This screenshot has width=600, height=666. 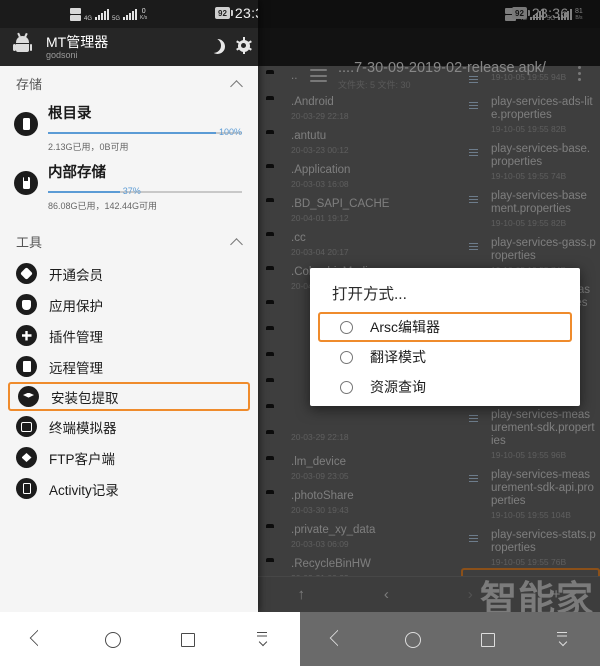 I want to click on status-bar-left-group: 92 23:36, so click(x=236, y=13).